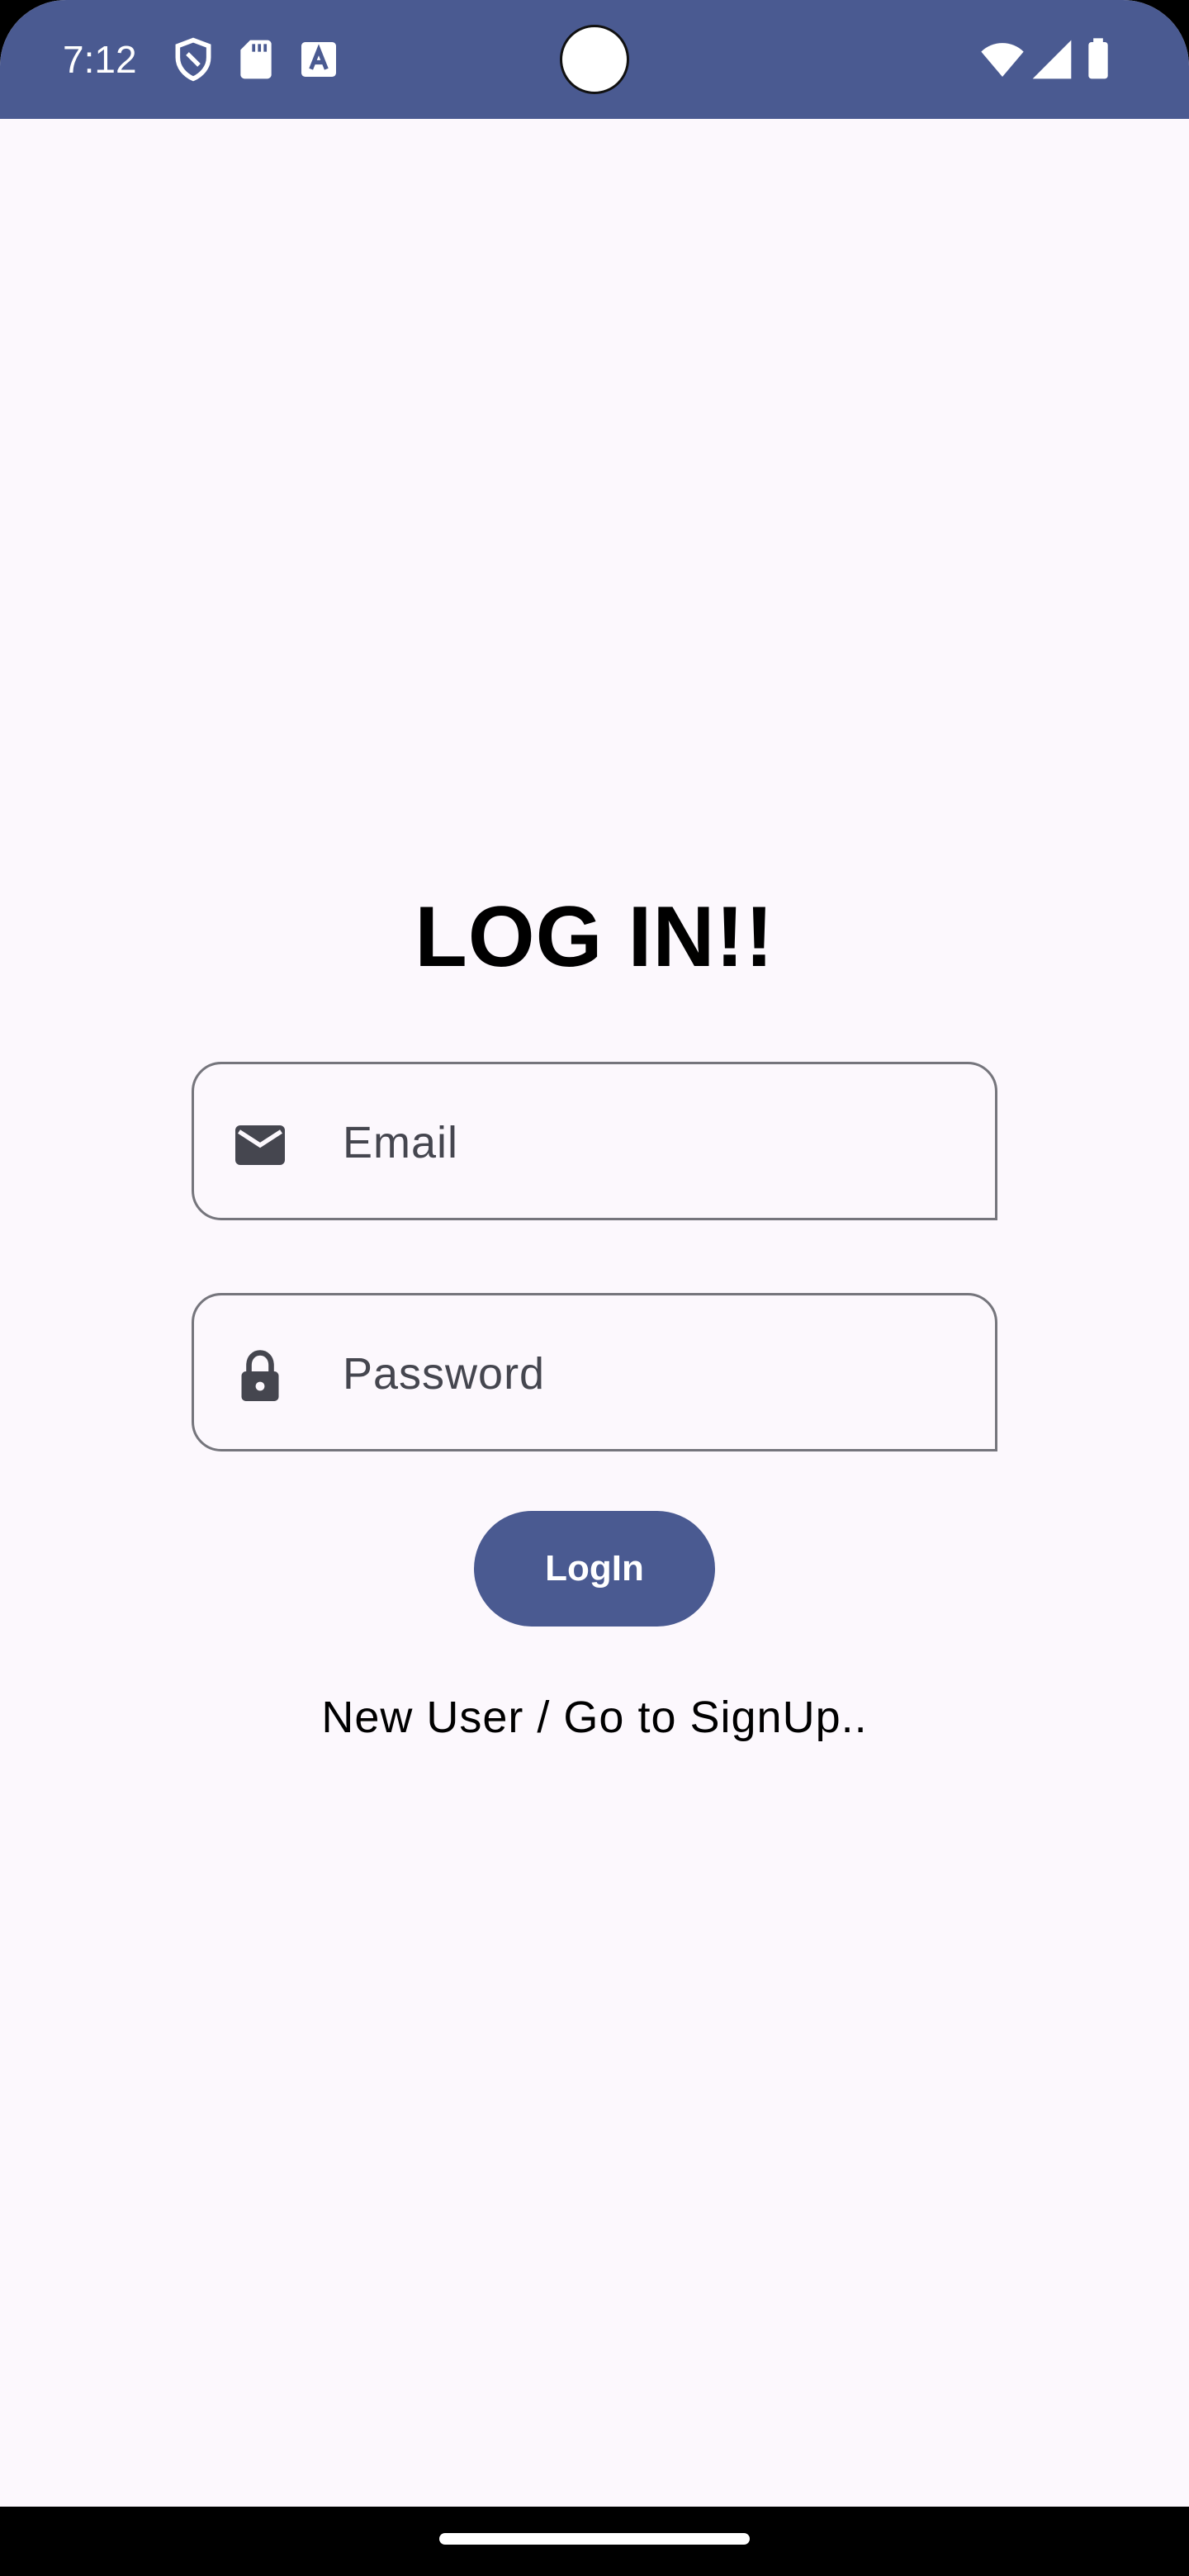 This screenshot has width=1189, height=2576. I want to click on status-bar: 7:12, so click(594, 59).